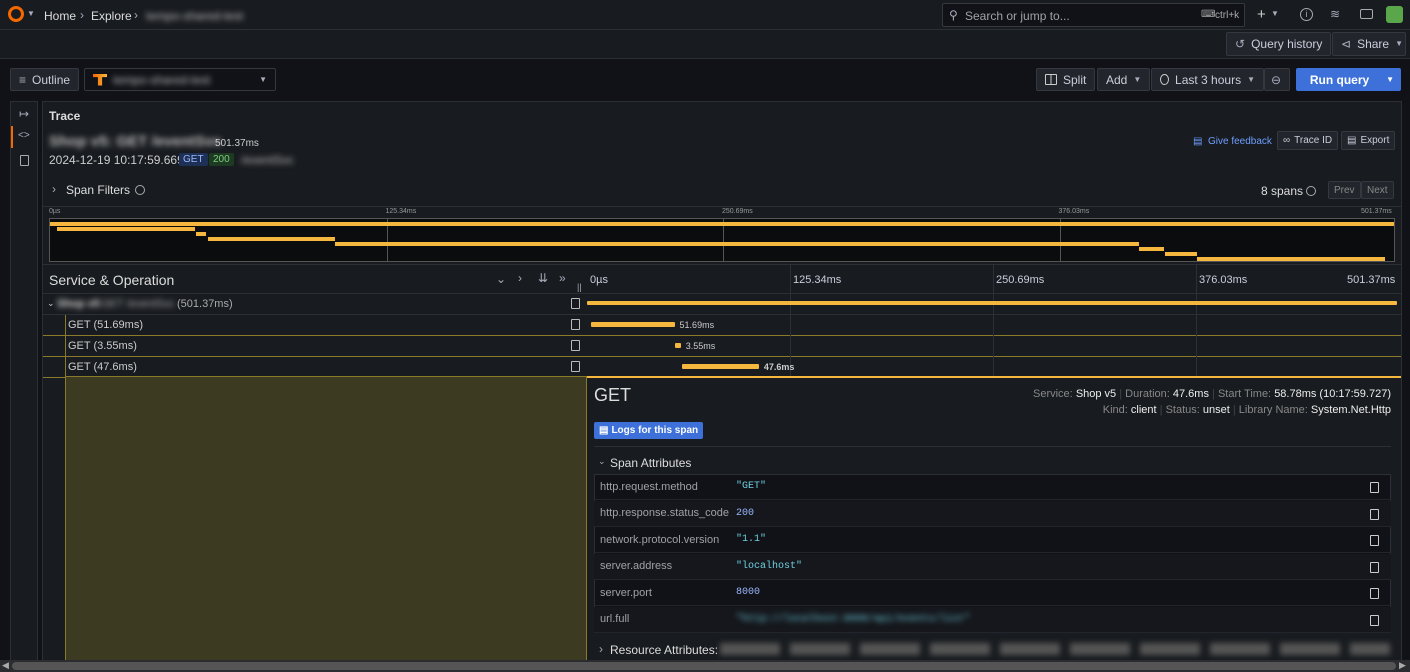 Image resolution: width=1410 pixels, height=672 pixels. I want to click on breadcrumb-home: Home, so click(60, 16).